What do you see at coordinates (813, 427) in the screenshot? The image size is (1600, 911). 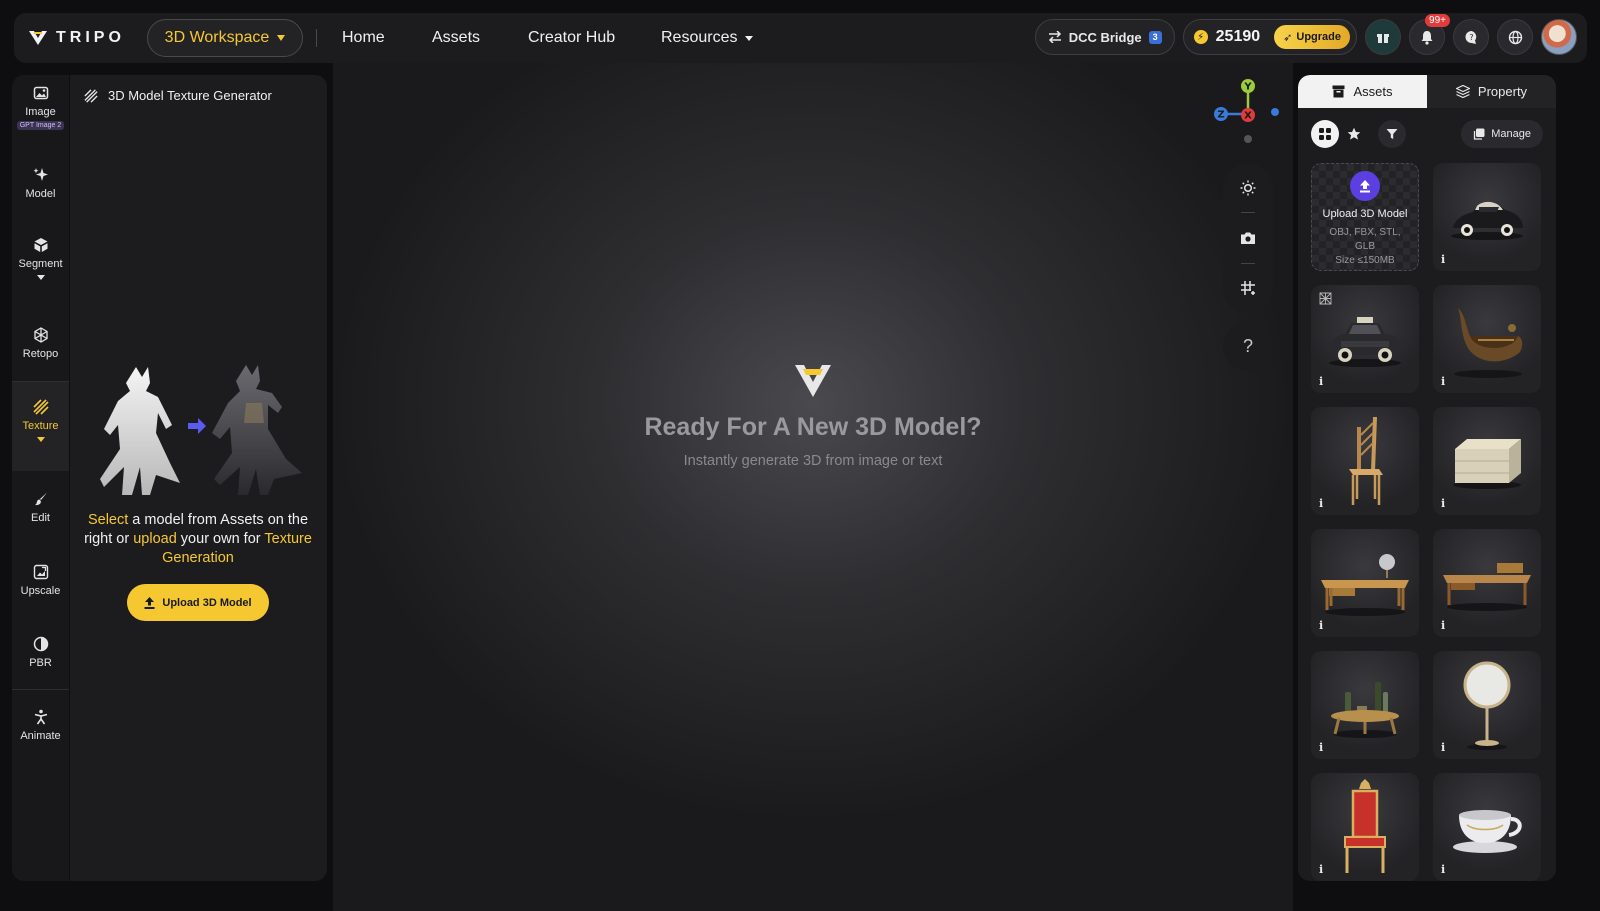 I see `empty-state-title: Ready For A New 3D Model?` at bounding box center [813, 427].